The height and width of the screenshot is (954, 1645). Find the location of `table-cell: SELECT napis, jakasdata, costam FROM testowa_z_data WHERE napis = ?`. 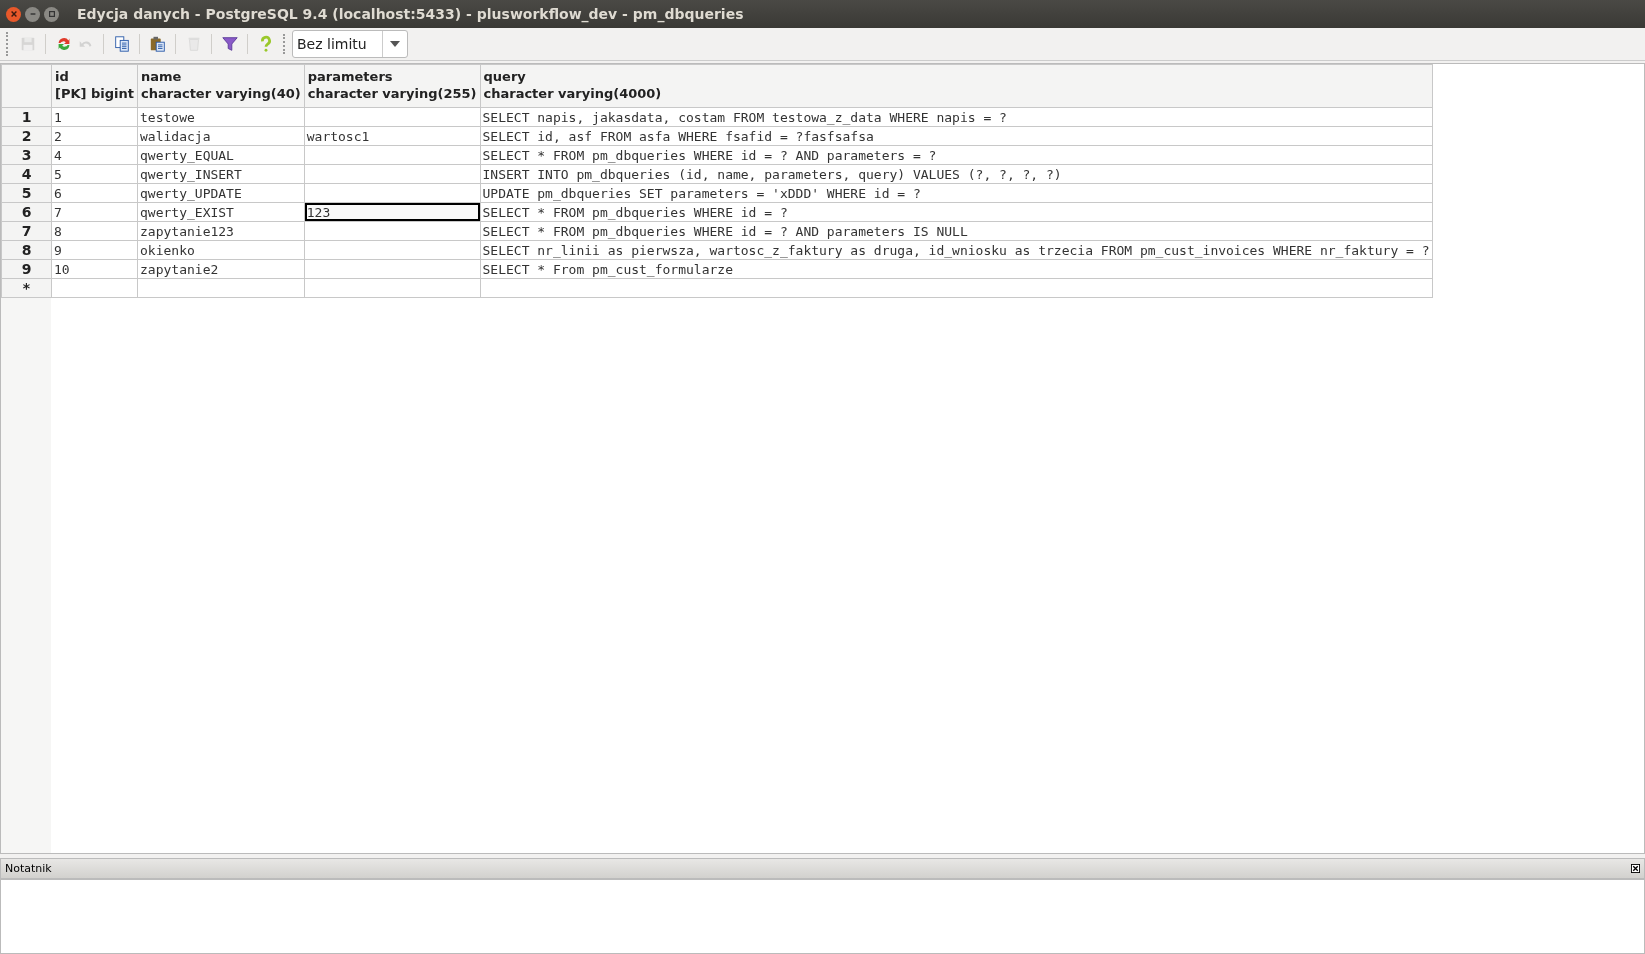

table-cell: SELECT napis, jakasdata, costam FROM testowa_z_data WHERE napis = ? is located at coordinates (956, 117).